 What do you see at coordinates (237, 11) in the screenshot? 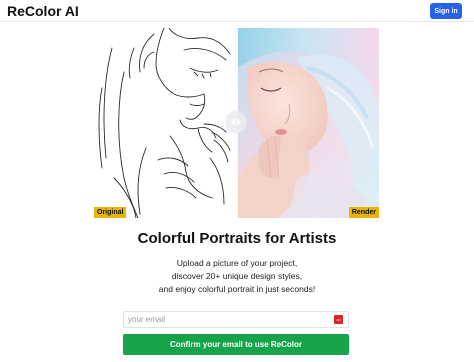
I see `top-header: ReColor AI Sign in` at bounding box center [237, 11].